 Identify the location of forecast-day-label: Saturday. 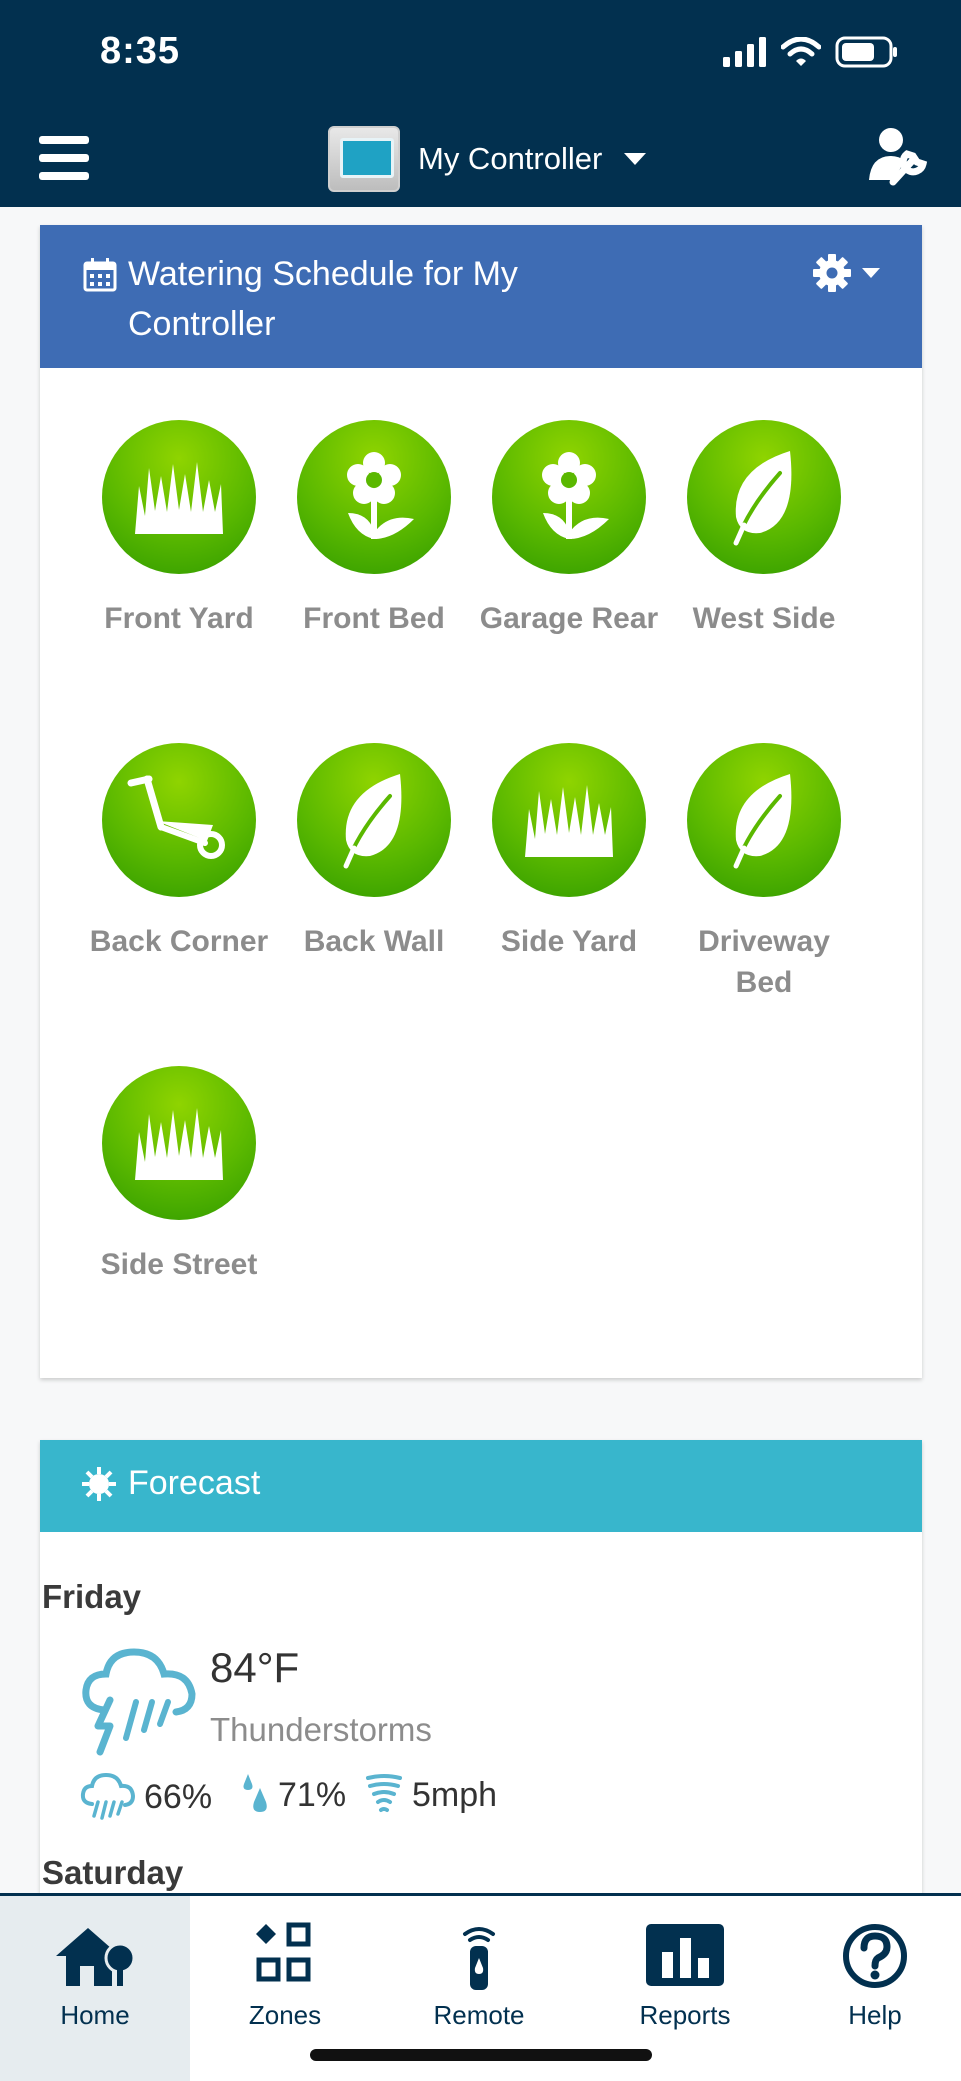
(113, 1872).